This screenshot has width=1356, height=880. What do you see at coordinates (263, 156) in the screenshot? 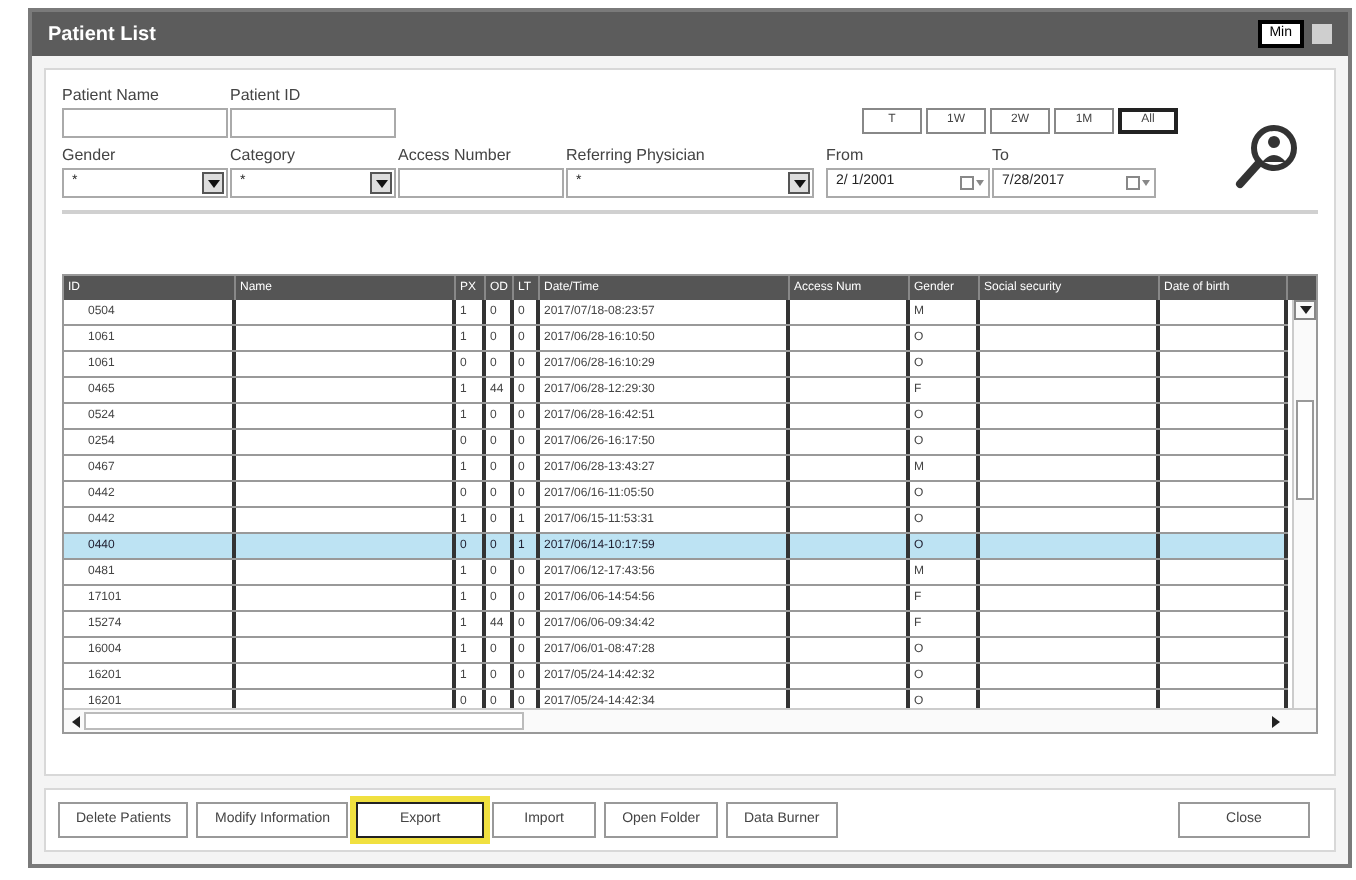
I see `field-label: Category` at bounding box center [263, 156].